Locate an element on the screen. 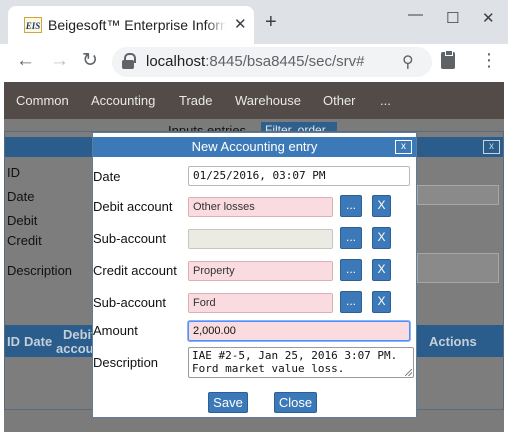  debit-subaccount-input is located at coordinates (260, 239).